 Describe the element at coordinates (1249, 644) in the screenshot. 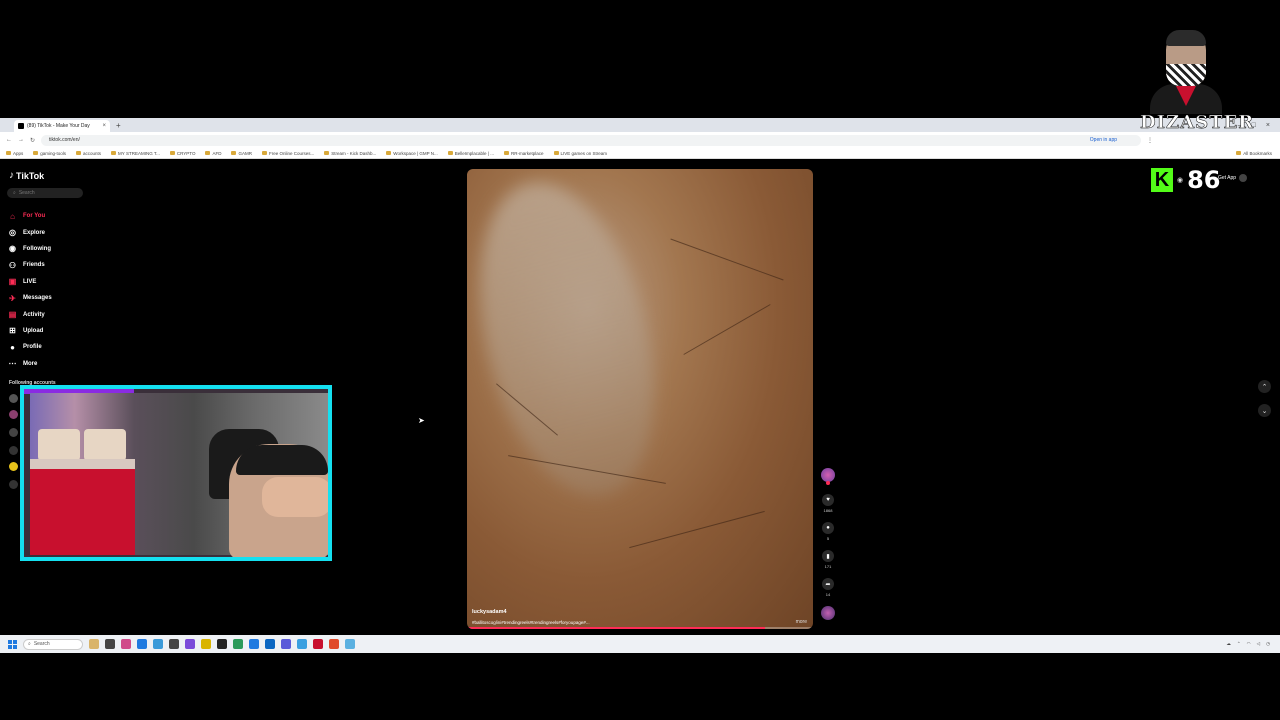

I see `network-icon: ◠` at that location.